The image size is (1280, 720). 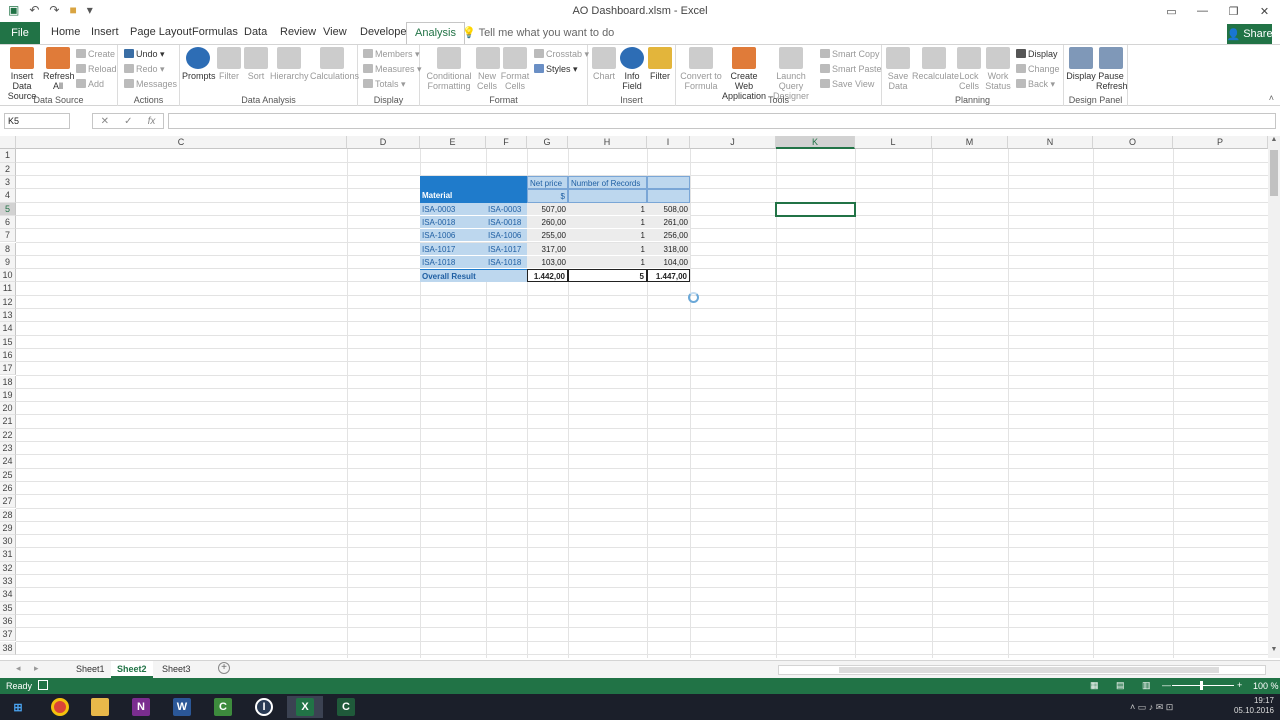 What do you see at coordinates (506, 249) in the screenshot?
I see `table-cell-f: ISA-1017` at bounding box center [506, 249].